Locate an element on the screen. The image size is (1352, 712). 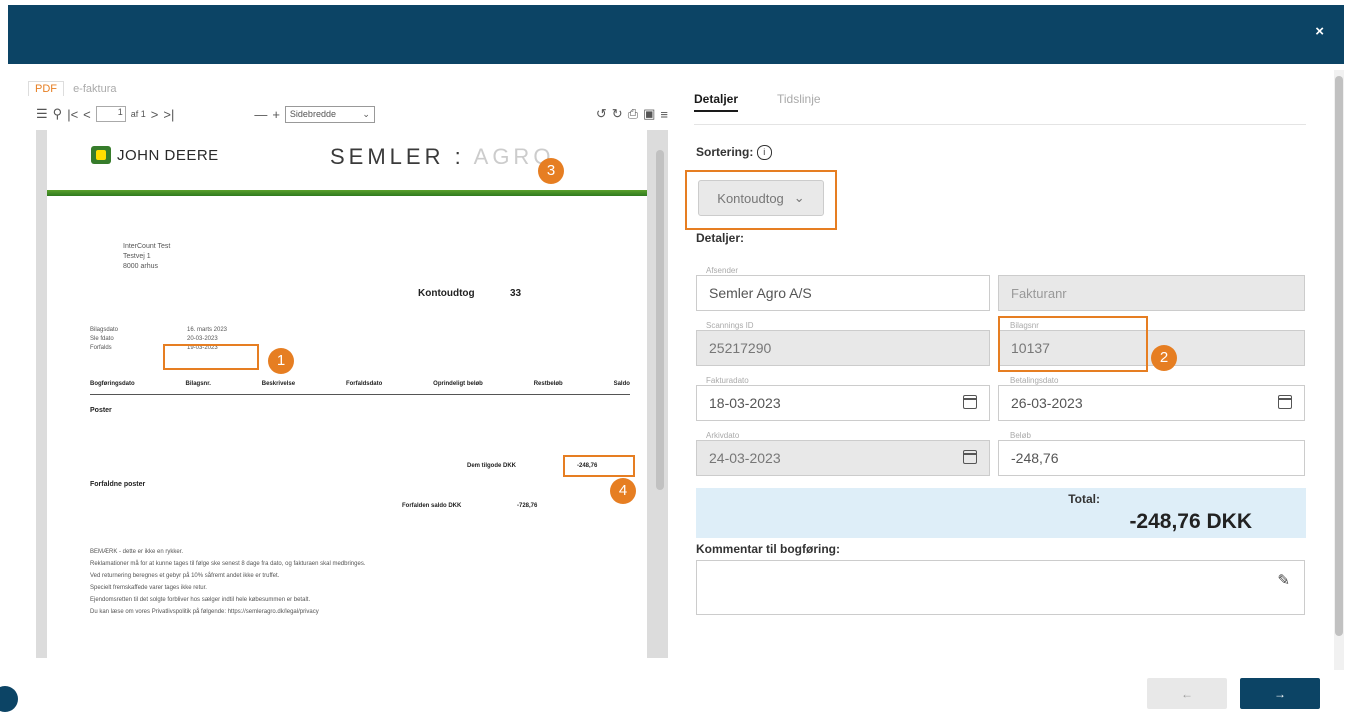
previous-button: ← is located at coordinates (1187, 693).